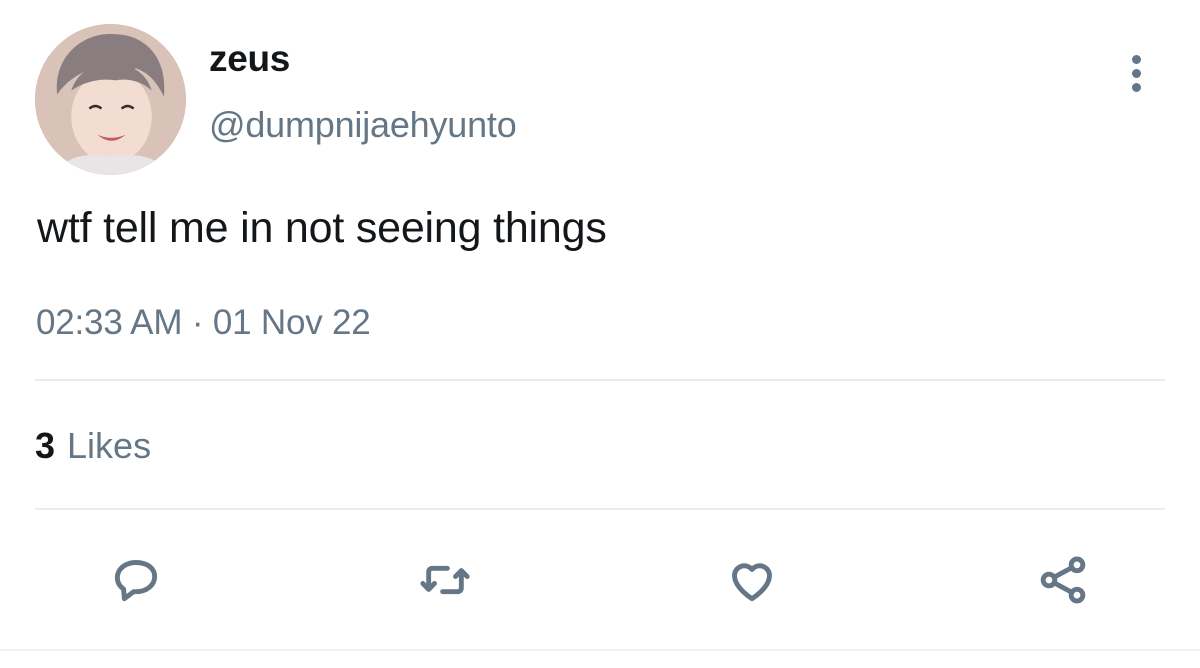 The width and height of the screenshot is (1200, 668). I want to click on retweet-button, so click(445, 580).